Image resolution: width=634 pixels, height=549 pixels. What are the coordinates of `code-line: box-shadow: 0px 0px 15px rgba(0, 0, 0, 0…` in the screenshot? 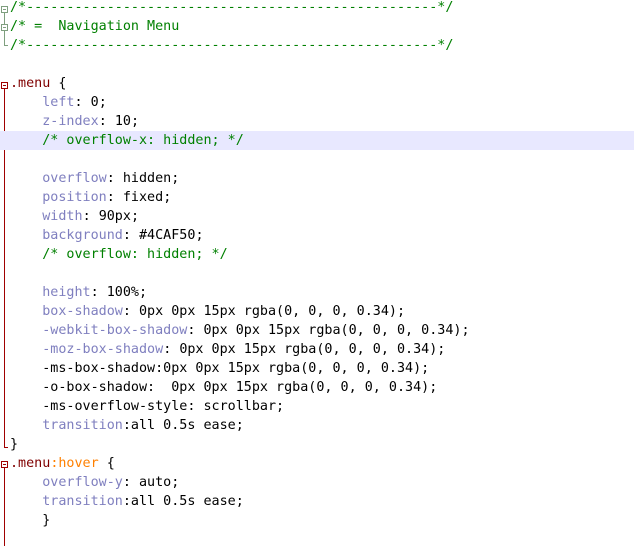 It's located at (317, 311).